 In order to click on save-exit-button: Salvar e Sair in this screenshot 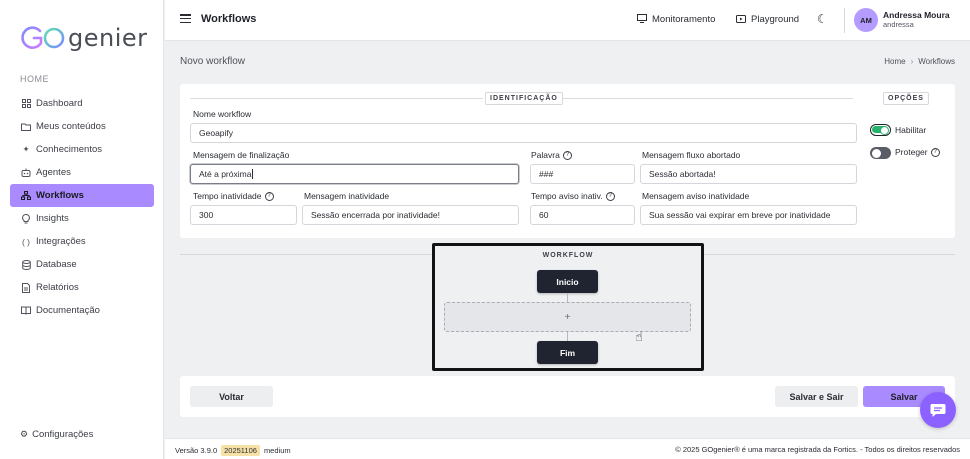, I will do `click(816, 396)`.